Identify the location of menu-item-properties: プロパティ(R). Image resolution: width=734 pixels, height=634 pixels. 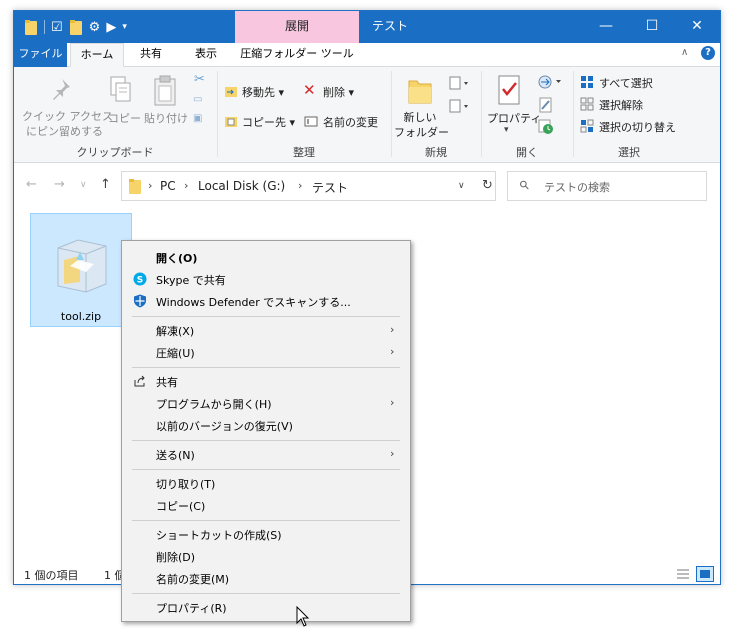
(266, 607).